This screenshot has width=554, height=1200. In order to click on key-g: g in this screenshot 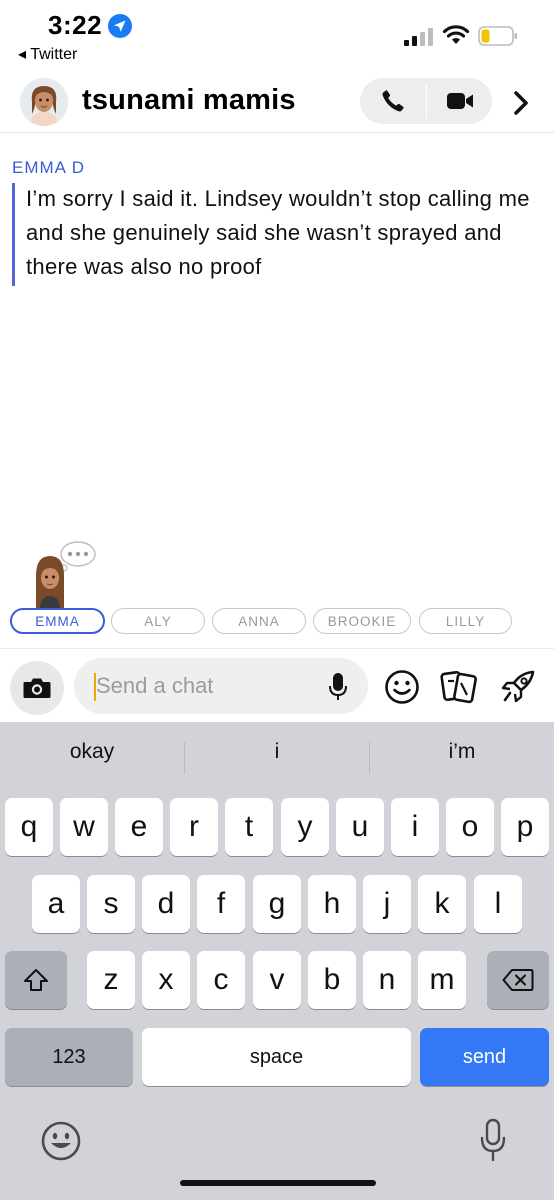, I will do `click(277, 904)`.